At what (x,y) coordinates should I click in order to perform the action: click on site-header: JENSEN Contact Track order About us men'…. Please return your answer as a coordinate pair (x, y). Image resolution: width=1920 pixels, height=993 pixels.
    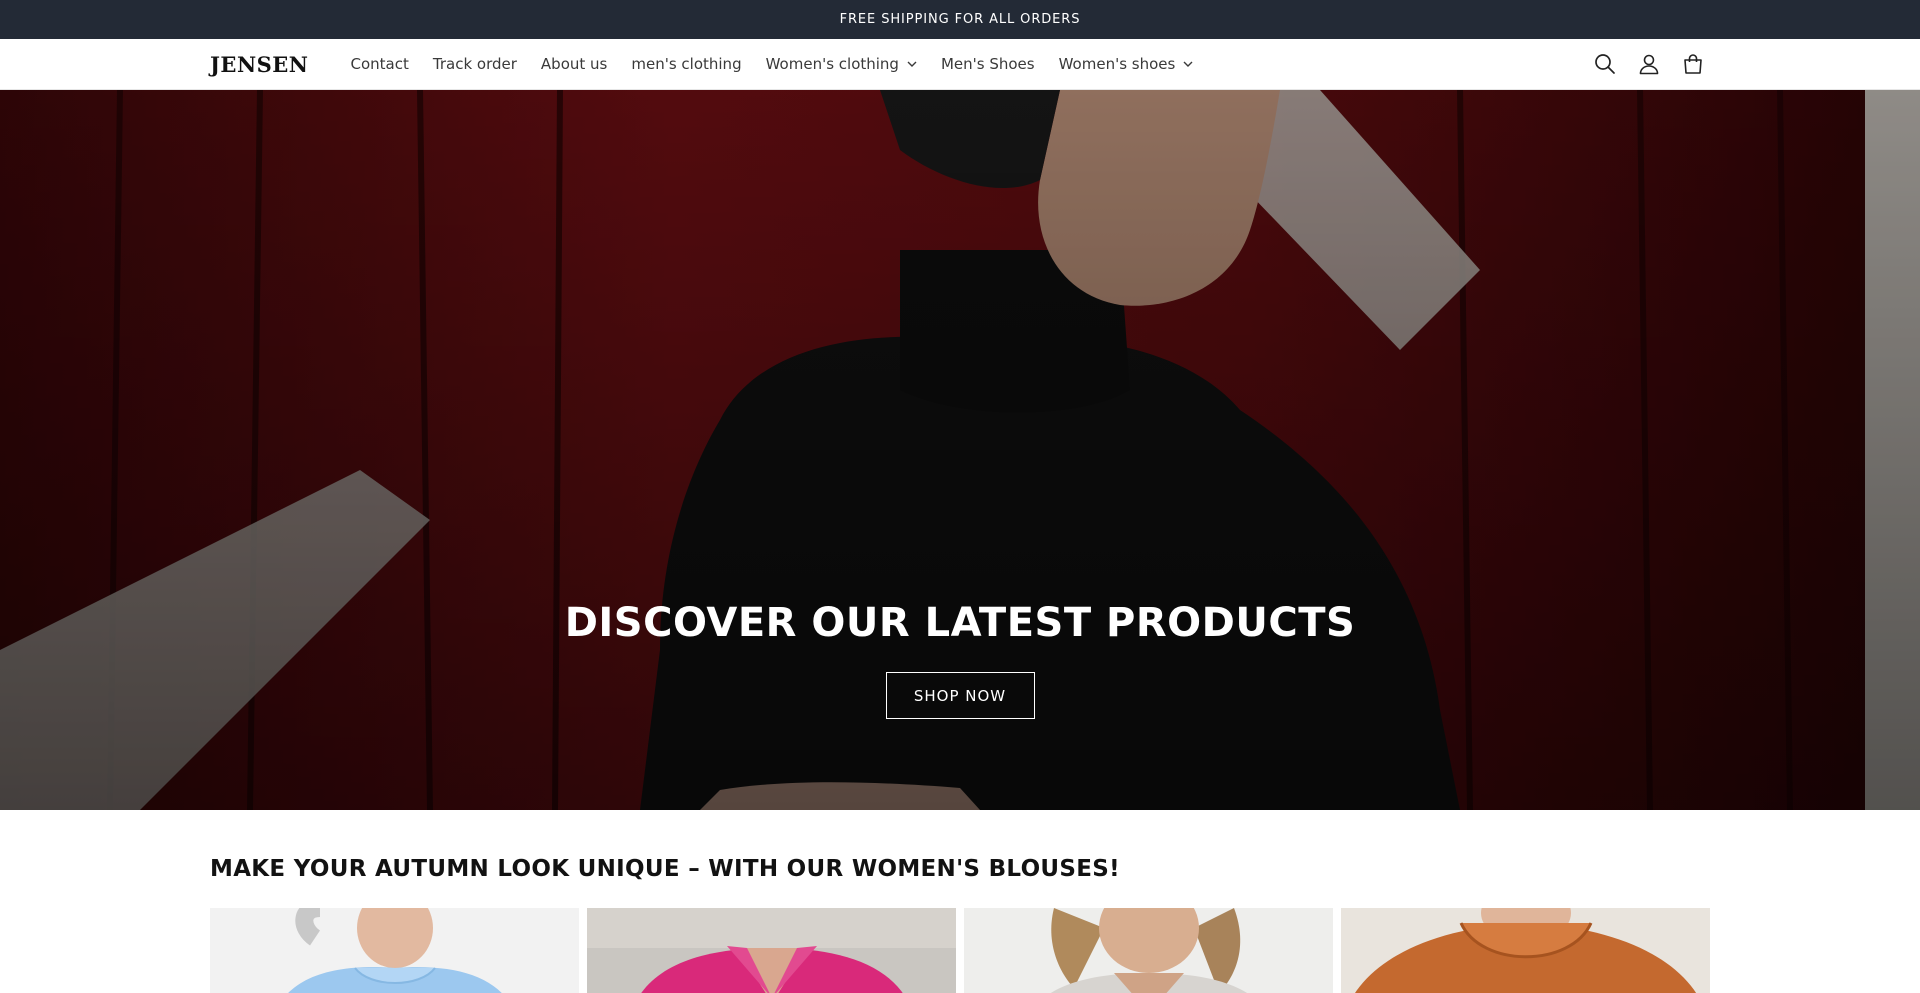
    Looking at the image, I should click on (960, 64).